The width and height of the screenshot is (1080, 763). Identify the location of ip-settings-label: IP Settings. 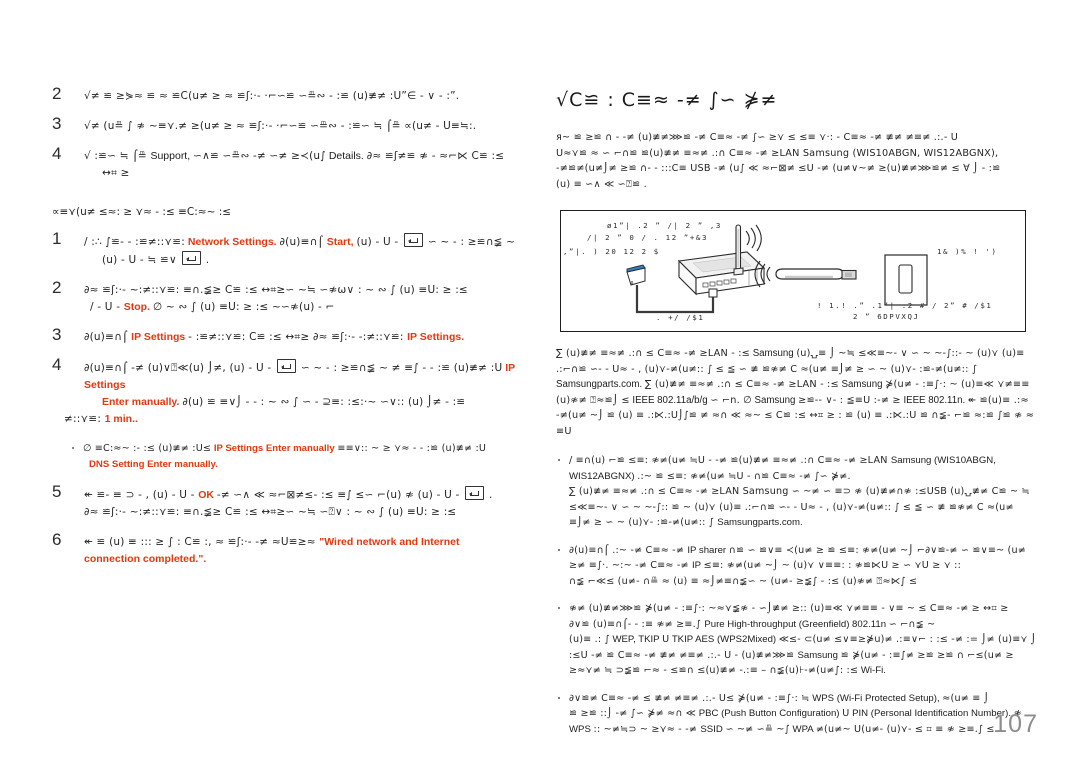
(158, 337).